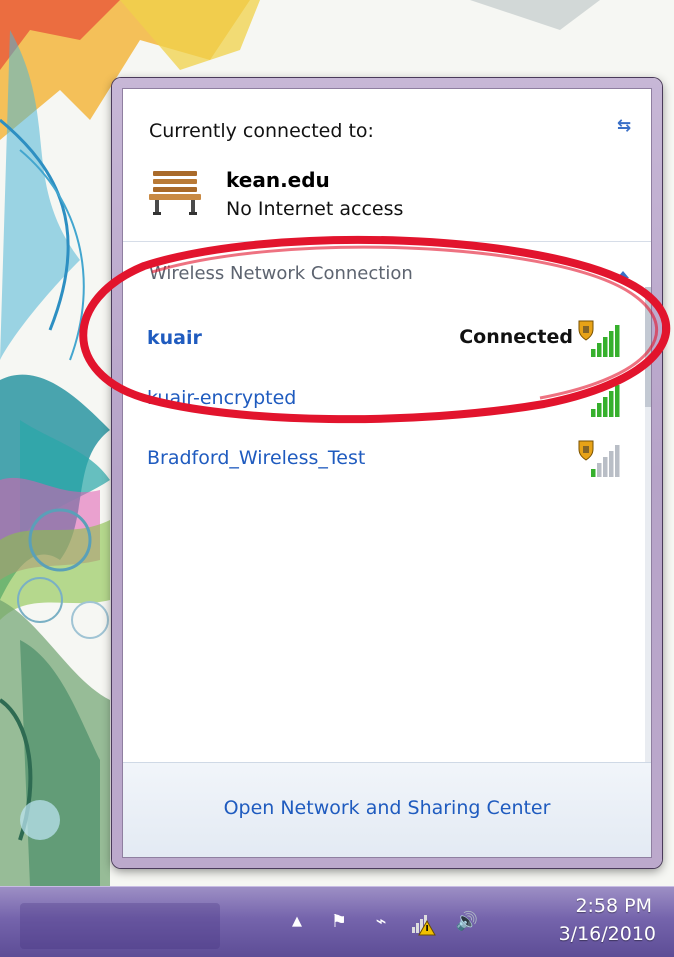  Describe the element at coordinates (376, 339) in the screenshot. I see `network-item-kuair: kuair Connected` at that location.